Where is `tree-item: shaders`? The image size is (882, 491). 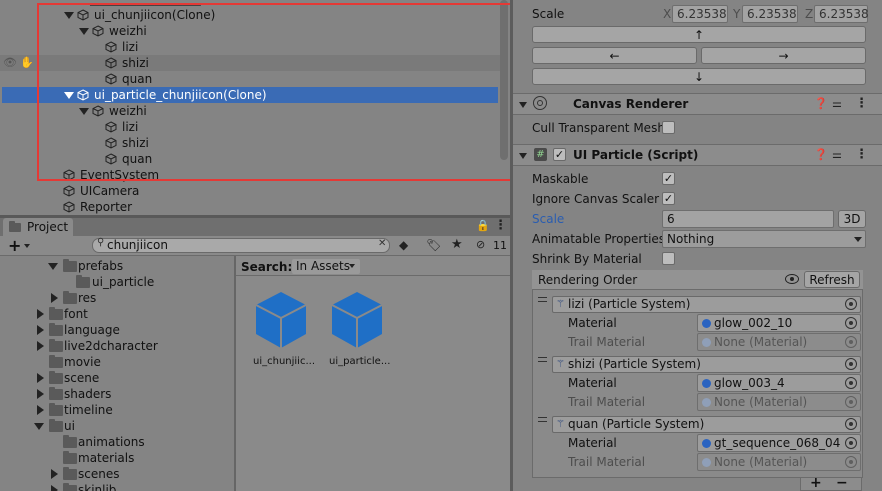
tree-item: shaders is located at coordinates (117, 394).